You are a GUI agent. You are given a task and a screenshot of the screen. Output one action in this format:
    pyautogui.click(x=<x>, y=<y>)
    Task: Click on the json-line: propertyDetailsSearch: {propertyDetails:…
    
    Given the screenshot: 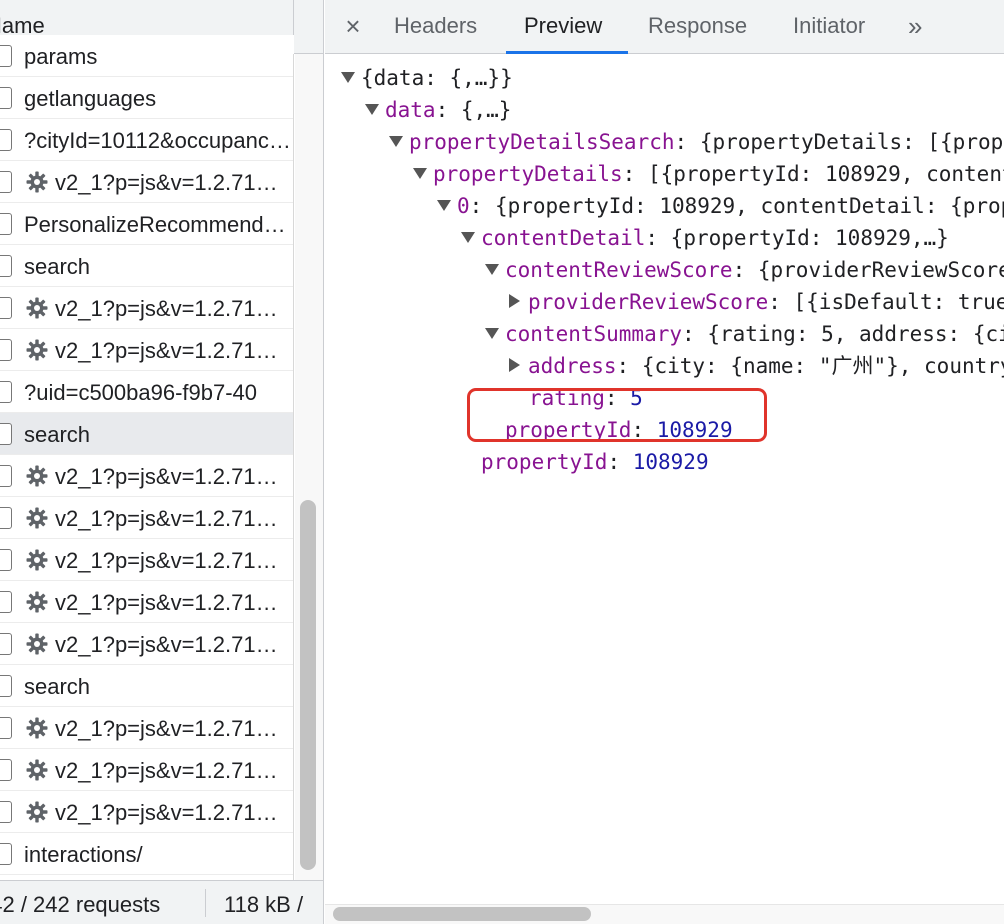 What is the action you would take?
    pyautogui.click(x=696, y=142)
    